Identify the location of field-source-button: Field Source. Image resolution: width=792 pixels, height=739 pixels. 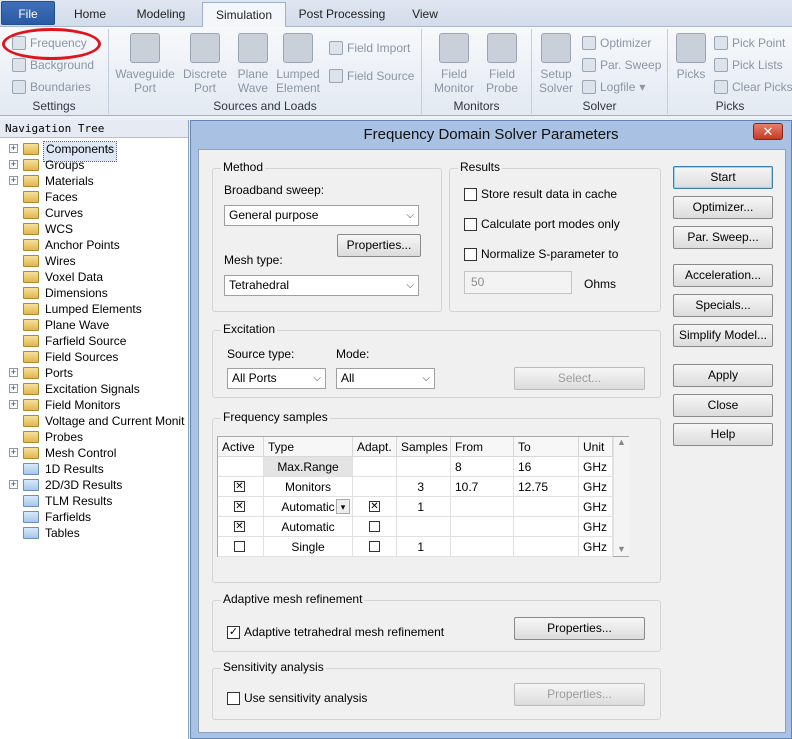
(371, 76).